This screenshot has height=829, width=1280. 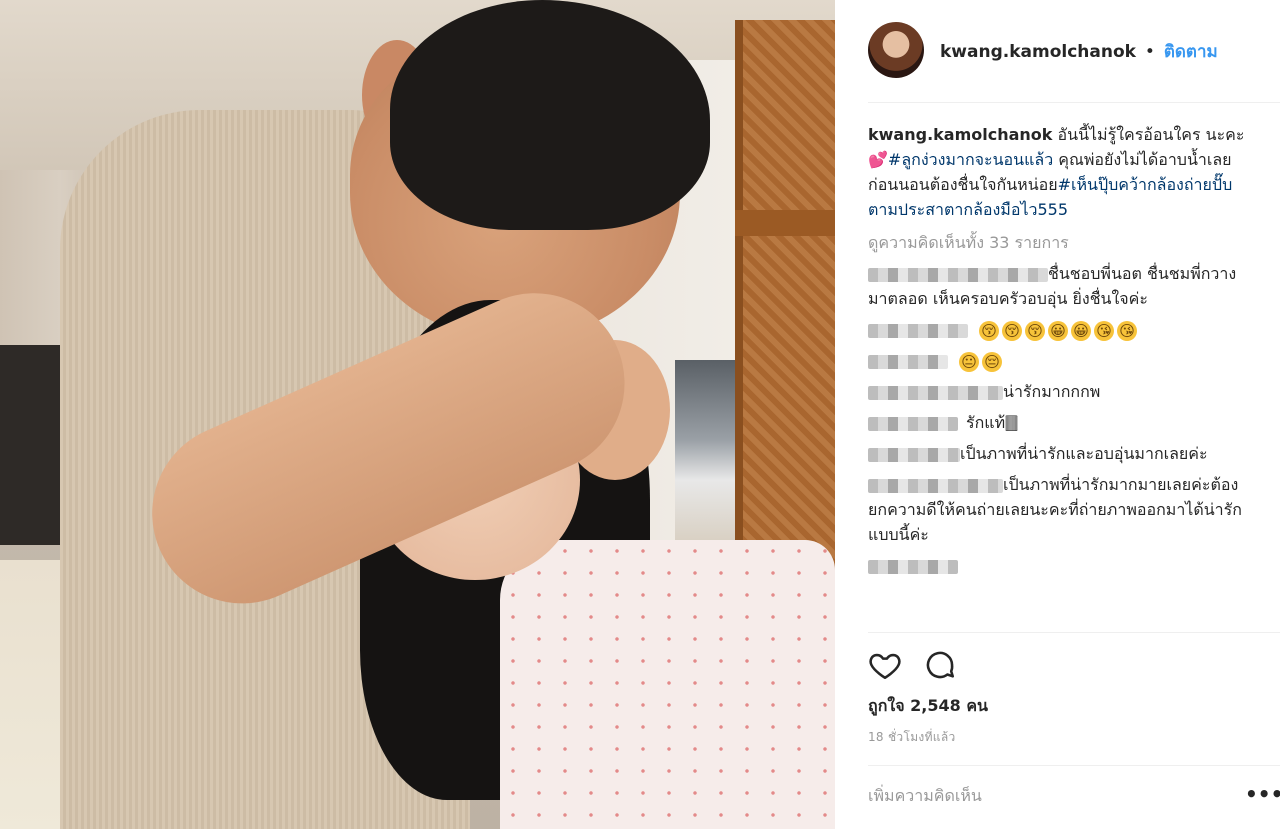 I want to click on follow-button: ติดตาม, so click(x=1191, y=52).